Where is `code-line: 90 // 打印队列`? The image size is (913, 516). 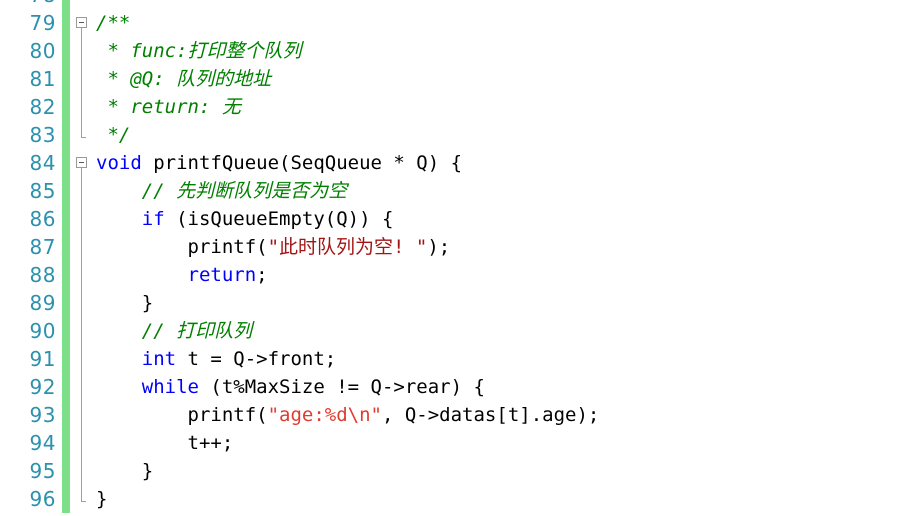 code-line: 90 // 打印队列 is located at coordinates (456, 331).